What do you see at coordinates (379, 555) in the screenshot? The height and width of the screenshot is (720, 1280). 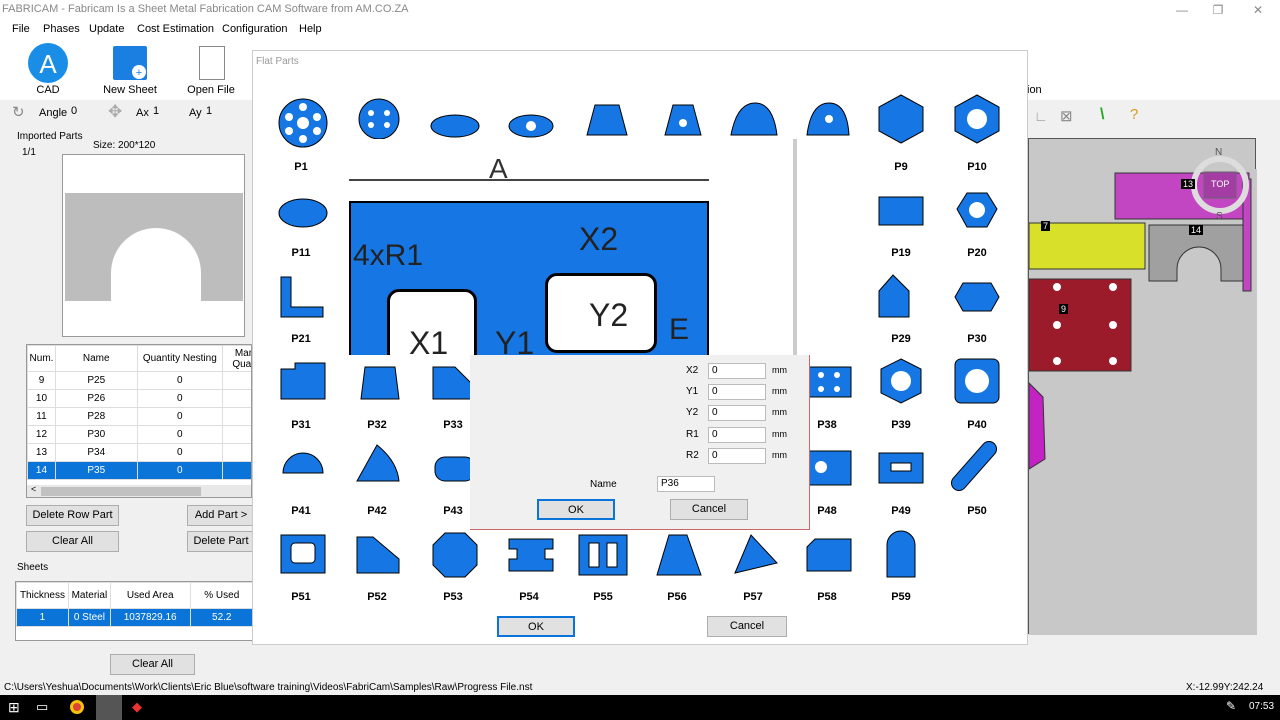 I see `part-icon-p52` at bounding box center [379, 555].